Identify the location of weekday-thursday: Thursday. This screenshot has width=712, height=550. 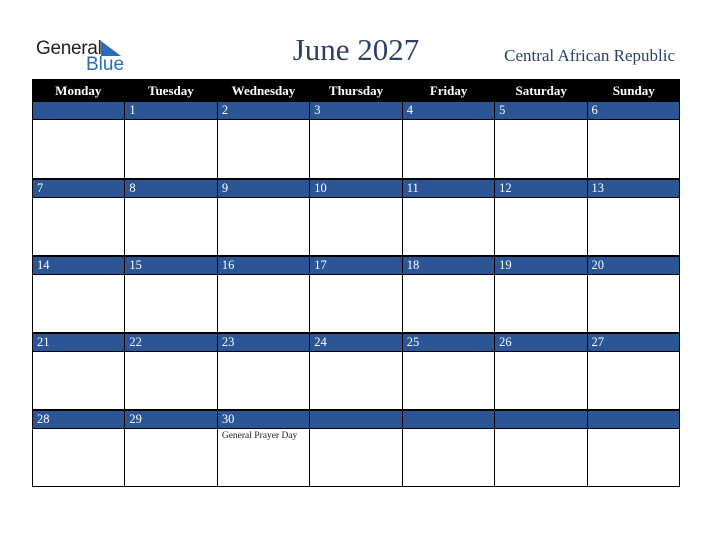
(356, 90).